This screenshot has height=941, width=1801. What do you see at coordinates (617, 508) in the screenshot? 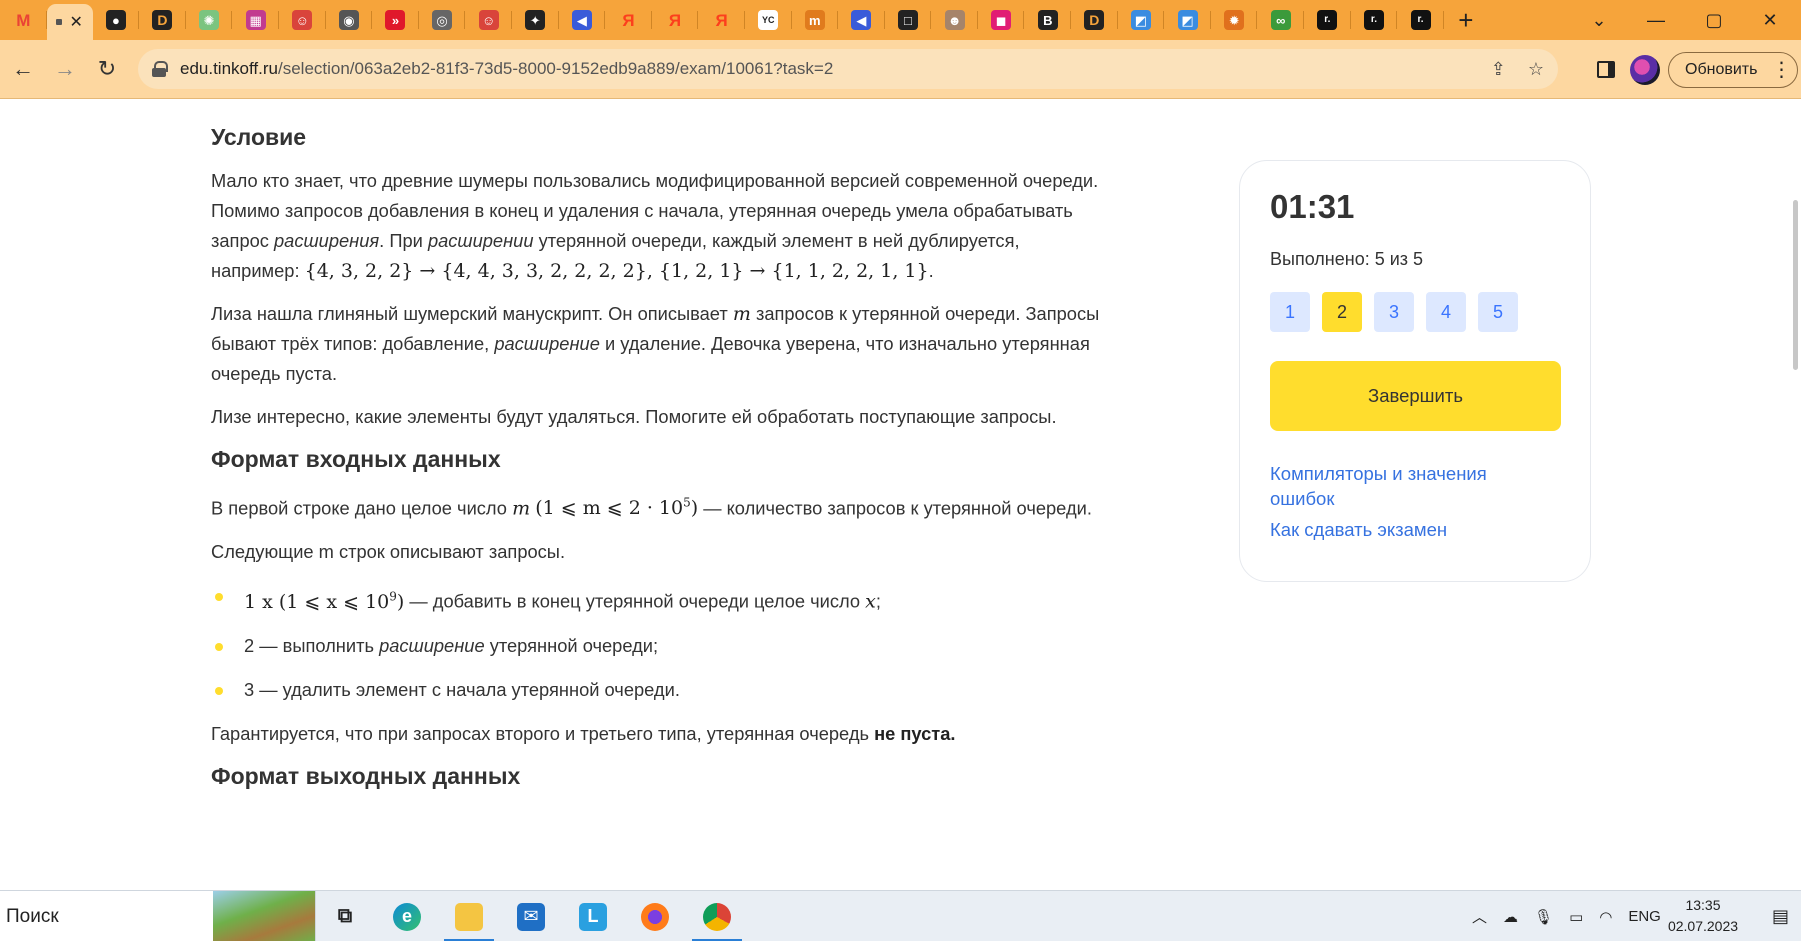
I see `m-constraint: (1 ⩽ m ⩽ 2 · 105)` at bounding box center [617, 508].